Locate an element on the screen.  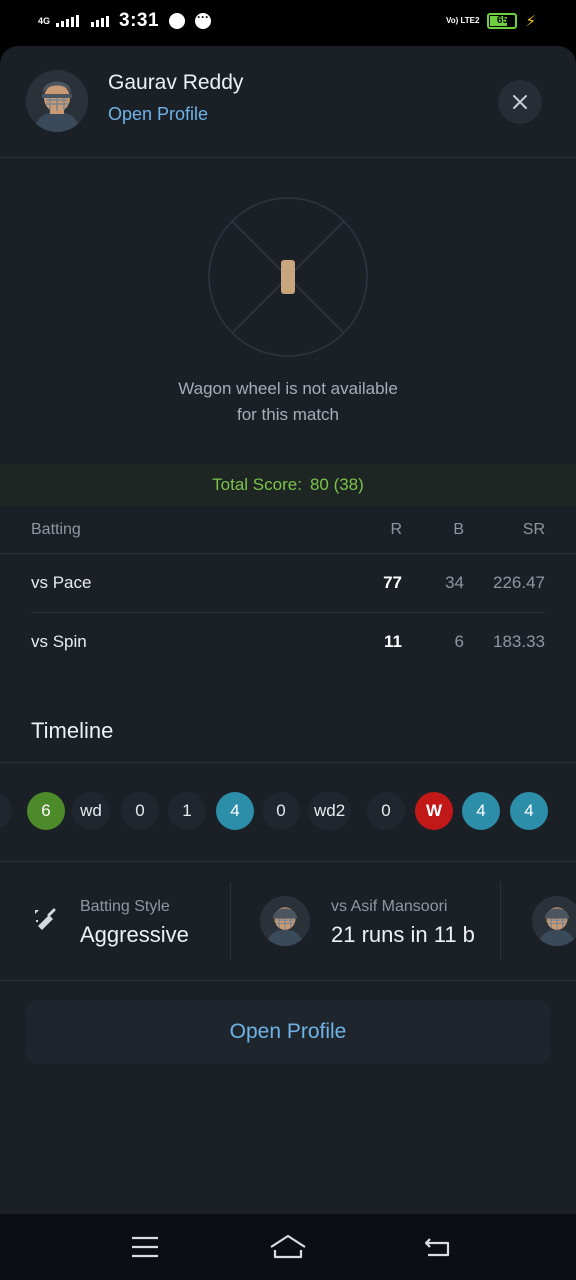
row-balls: 6 is located at coordinates (459, 641).